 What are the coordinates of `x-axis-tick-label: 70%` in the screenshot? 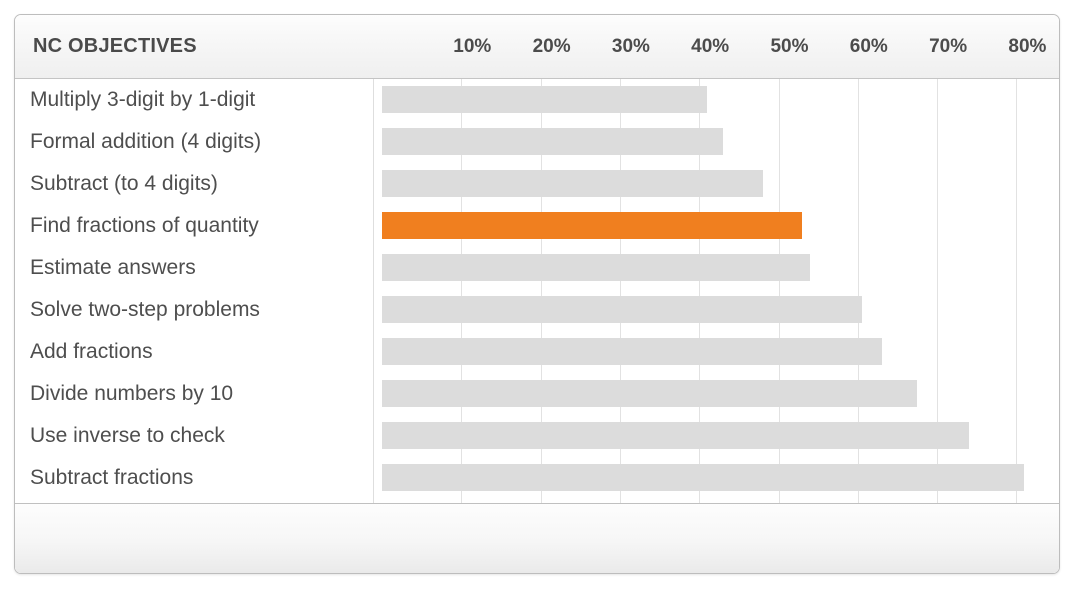 It's located at (948, 46).